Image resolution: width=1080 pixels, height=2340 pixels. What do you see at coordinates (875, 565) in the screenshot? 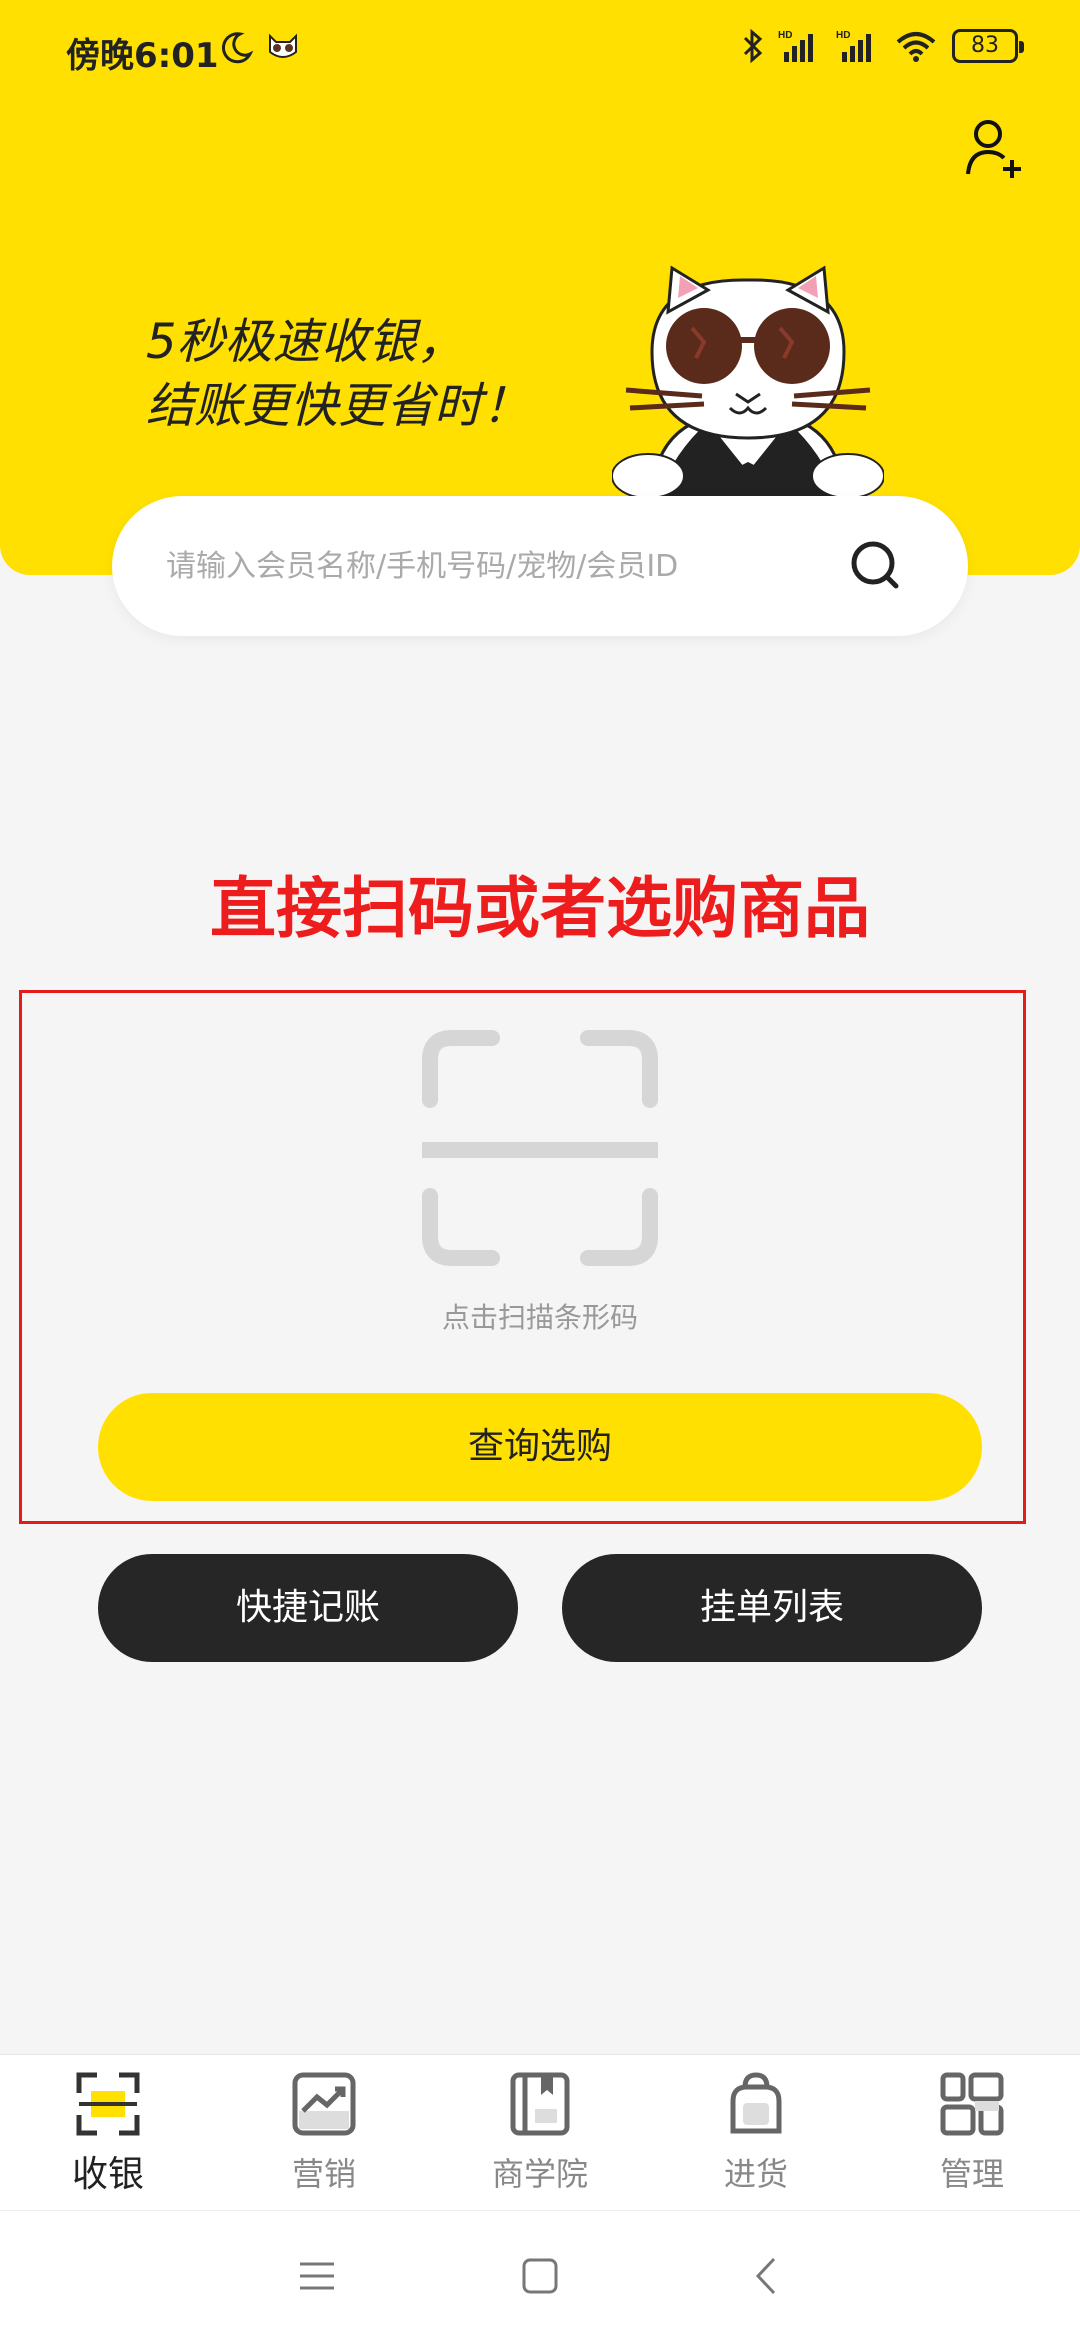
I see `search-icon` at bounding box center [875, 565].